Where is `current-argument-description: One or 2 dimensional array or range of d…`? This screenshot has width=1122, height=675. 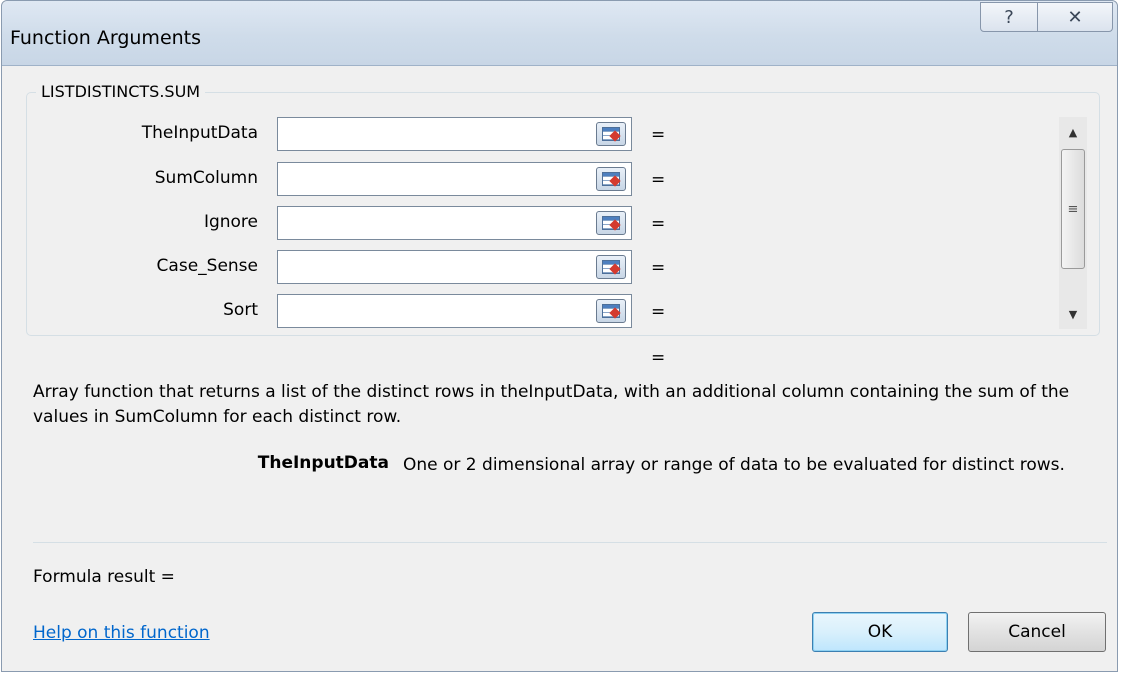 current-argument-description: One or 2 dimensional array or range of d… is located at coordinates (734, 465).